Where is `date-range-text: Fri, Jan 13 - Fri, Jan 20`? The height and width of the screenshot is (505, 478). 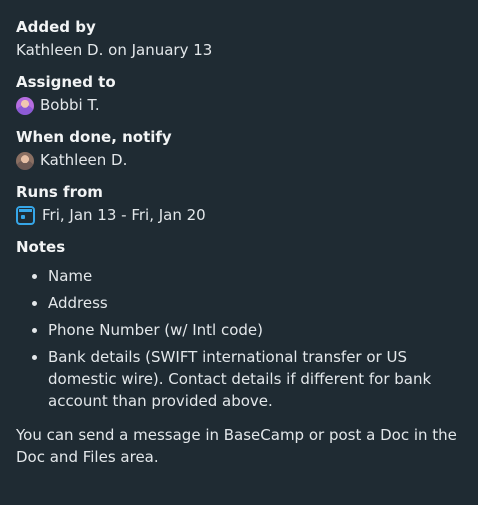
date-range-text: Fri, Jan 13 - Fri, Jan 20 is located at coordinates (124, 215).